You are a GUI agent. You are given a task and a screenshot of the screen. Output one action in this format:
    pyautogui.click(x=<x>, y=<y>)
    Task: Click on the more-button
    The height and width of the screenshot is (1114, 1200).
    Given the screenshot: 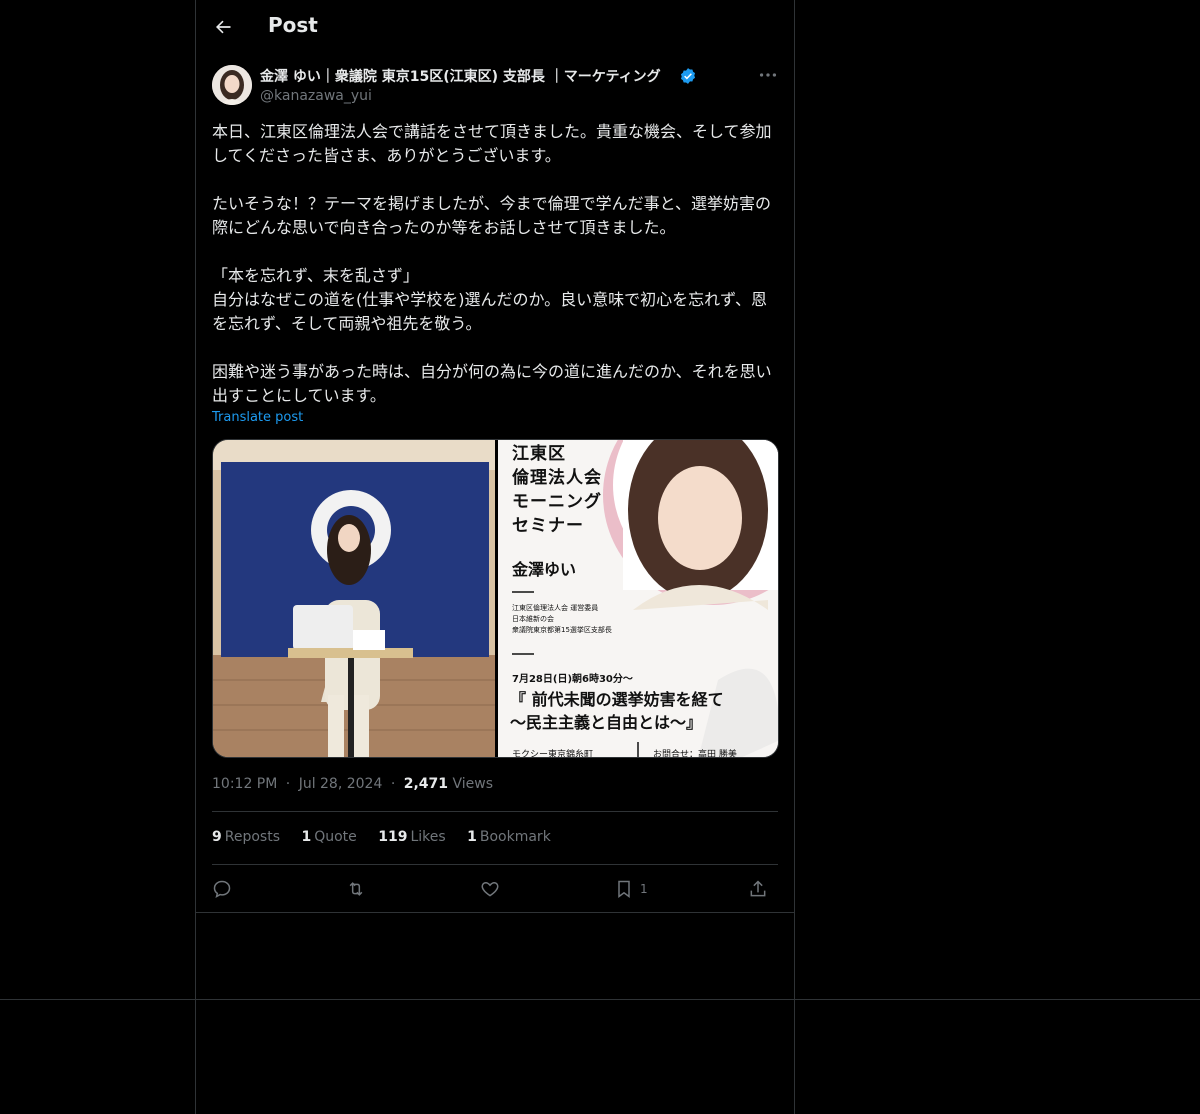 What is the action you would take?
    pyautogui.click(x=768, y=75)
    